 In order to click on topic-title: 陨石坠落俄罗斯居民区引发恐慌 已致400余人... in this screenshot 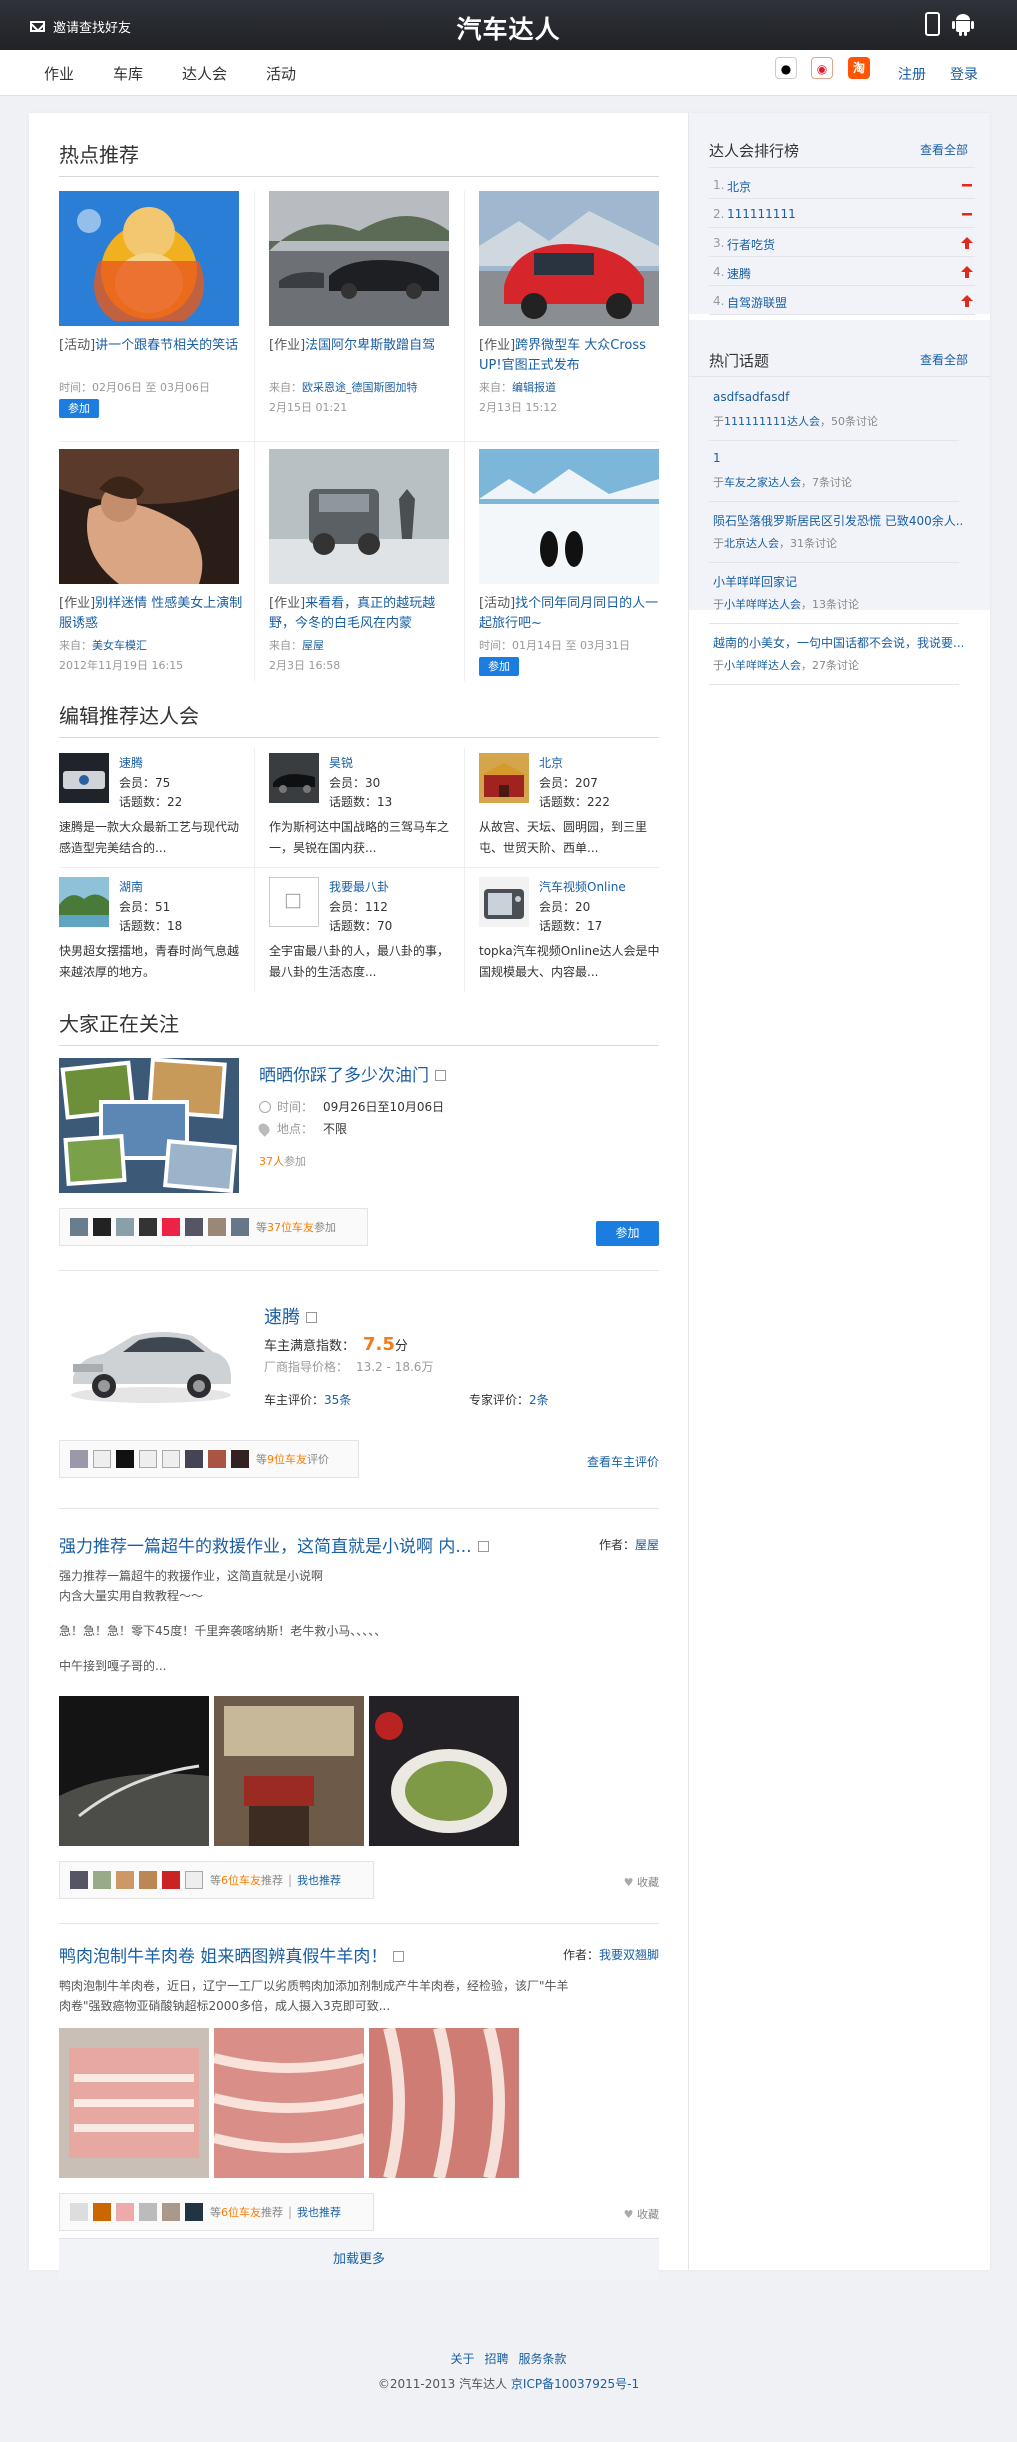, I will do `click(838, 520)`.